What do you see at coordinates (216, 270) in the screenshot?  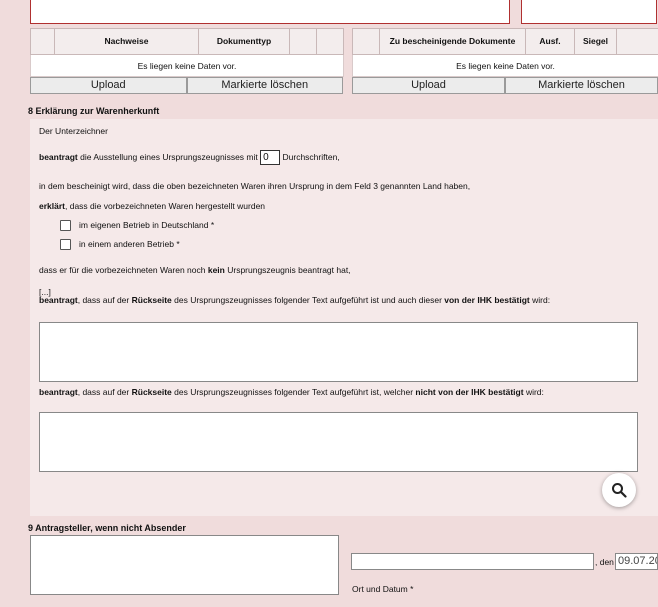 I see `statement-bold-kein: kein` at bounding box center [216, 270].